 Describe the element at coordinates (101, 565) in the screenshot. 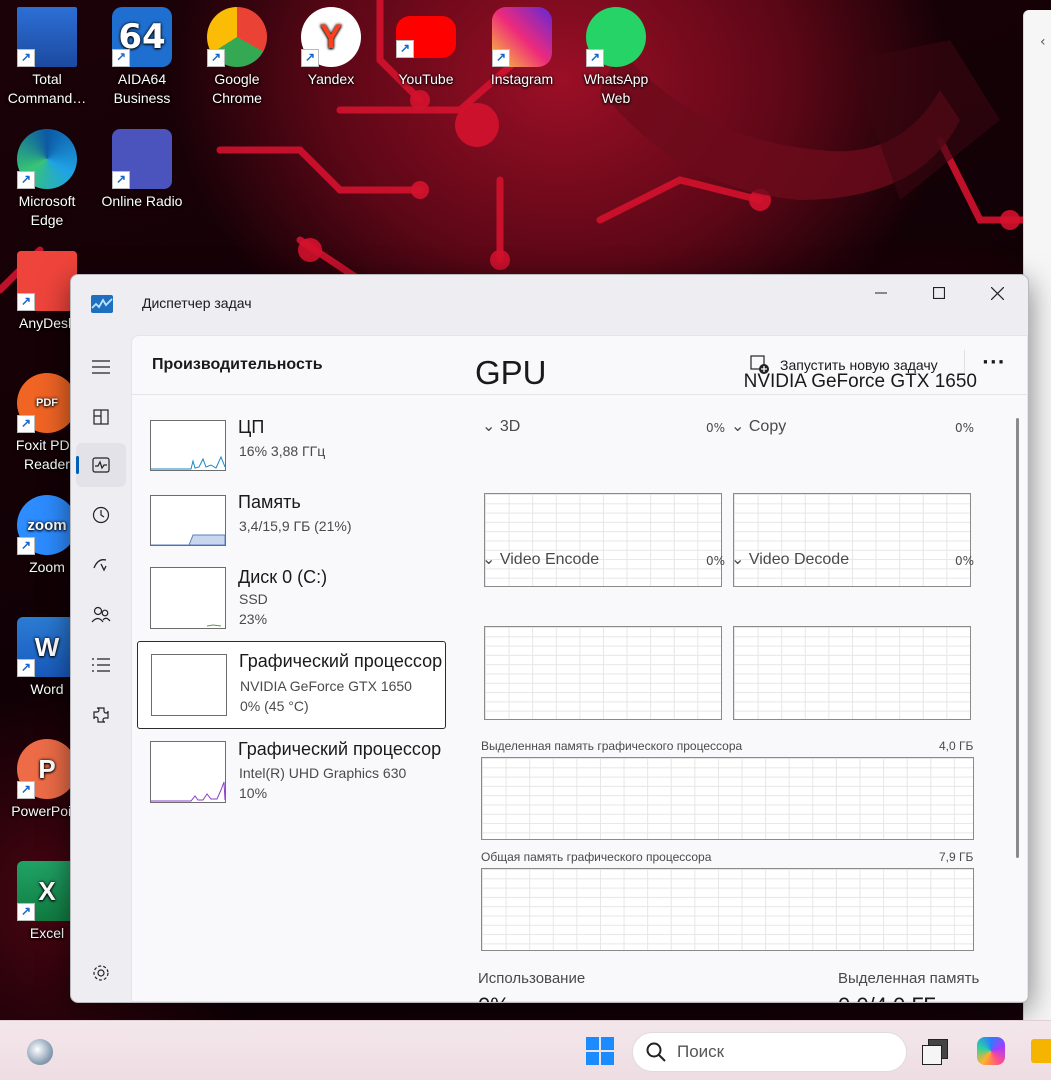

I see `startup-apps-icon` at that location.